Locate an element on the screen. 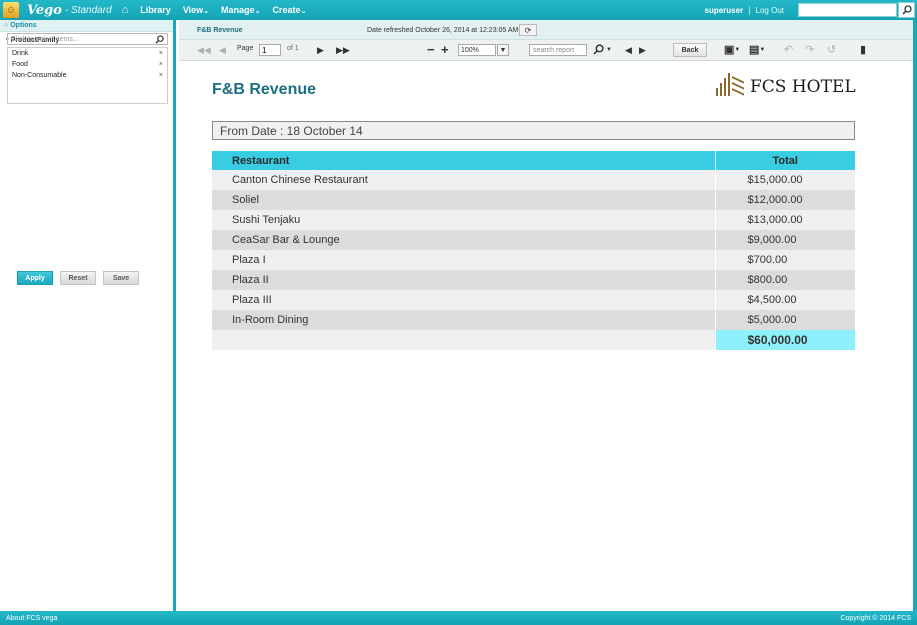  table-row: Canton Chinese Restaurant $15,000.00 is located at coordinates (533, 180).